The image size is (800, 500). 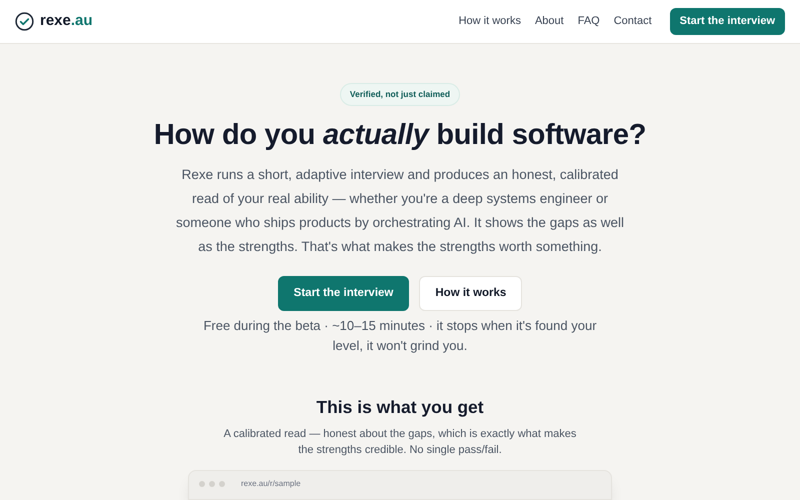 What do you see at coordinates (212, 483) in the screenshot?
I see `window-dots-icon` at bounding box center [212, 483].